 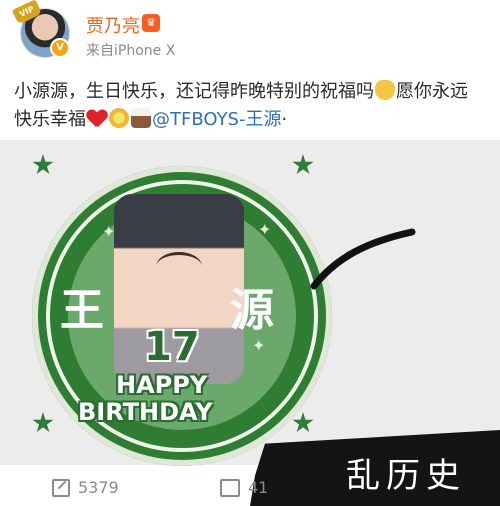 I want to click on age-number: 17, so click(x=172, y=347).